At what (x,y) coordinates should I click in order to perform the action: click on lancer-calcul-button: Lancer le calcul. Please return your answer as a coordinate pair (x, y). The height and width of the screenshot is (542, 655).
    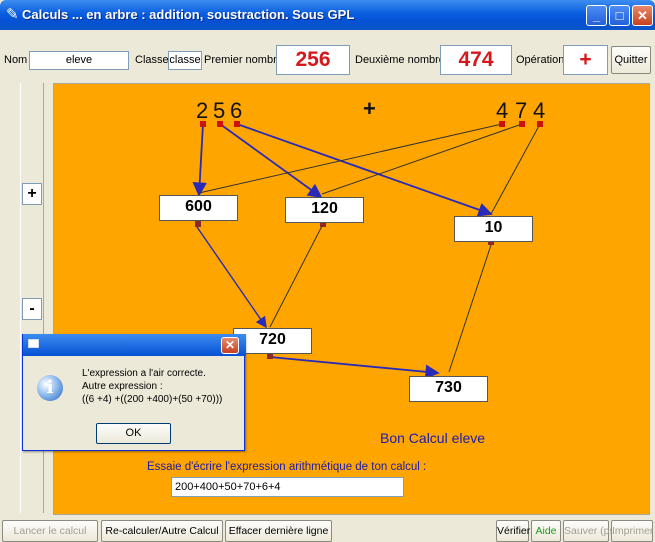
    Looking at the image, I should click on (50, 531).